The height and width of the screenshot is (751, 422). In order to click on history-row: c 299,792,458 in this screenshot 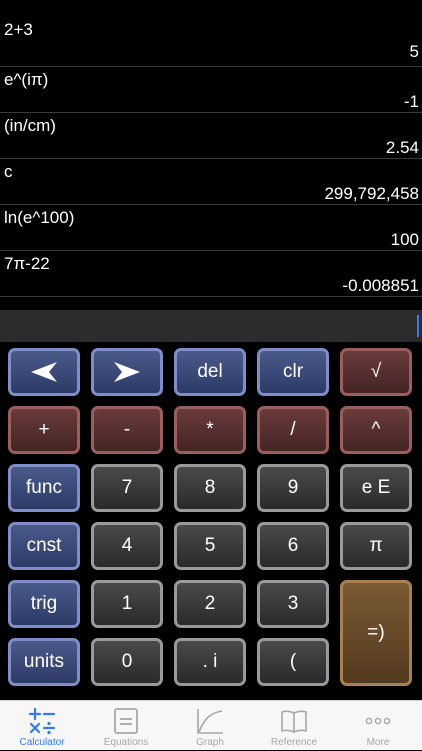, I will do `click(211, 182)`.